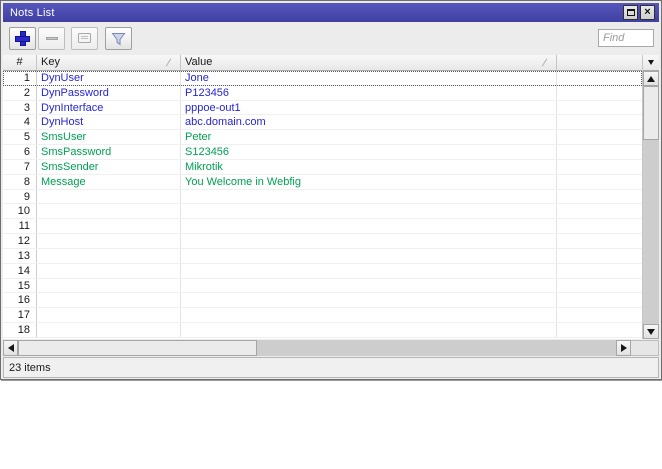  Describe the element at coordinates (651, 63) in the screenshot. I see `column-select-button` at that location.